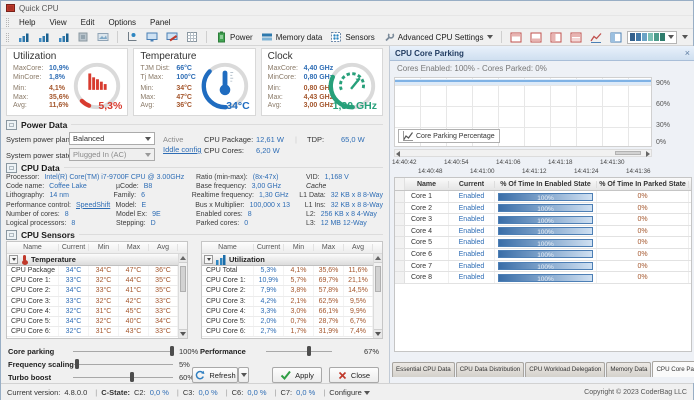 The width and height of the screenshot is (694, 400). What do you see at coordinates (543, 220) in the screenshot?
I see `parking-table-row: Core 3 Enabled 100% 0%` at bounding box center [543, 220].